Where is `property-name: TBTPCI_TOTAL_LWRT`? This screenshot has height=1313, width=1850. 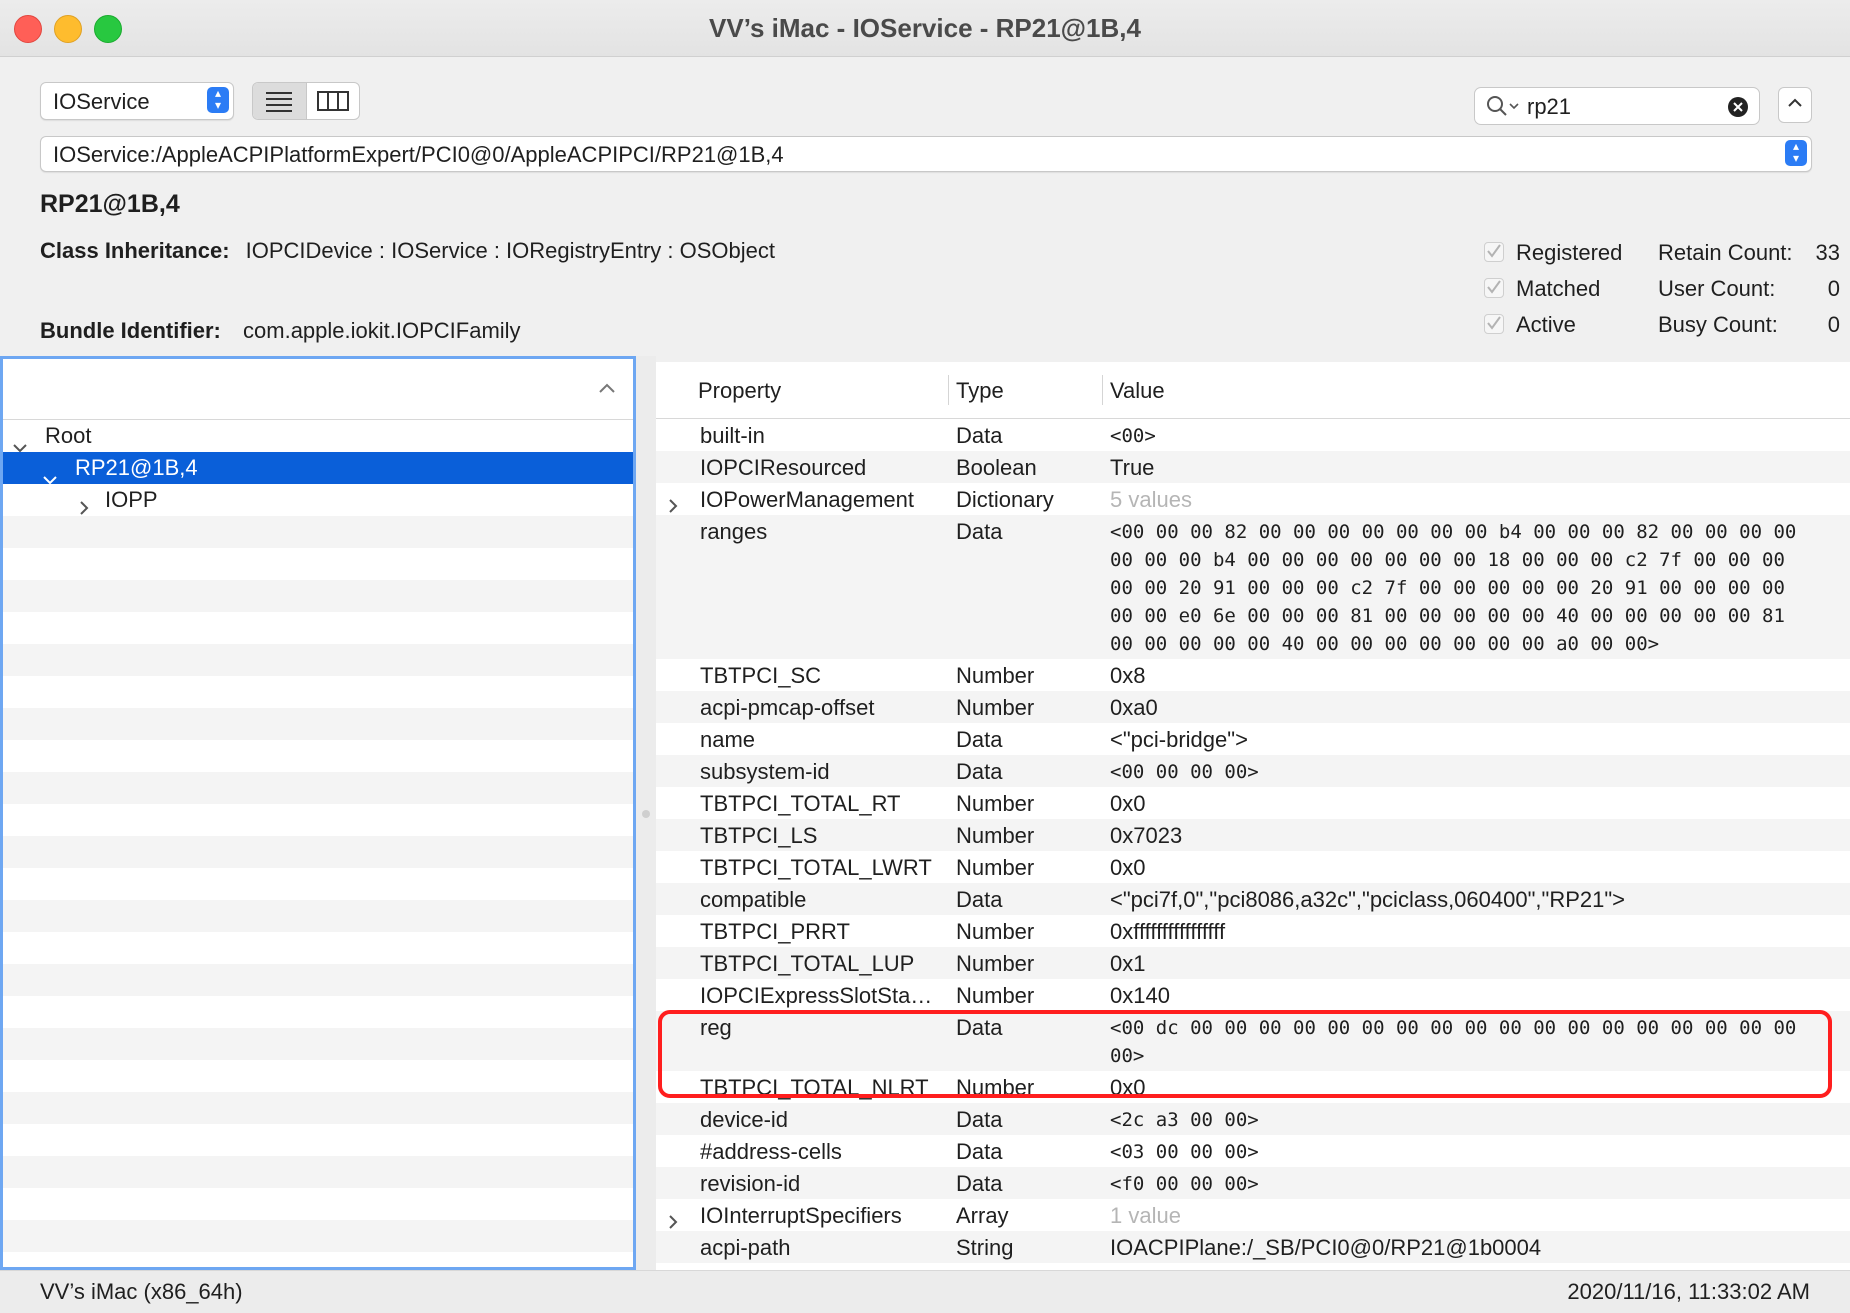
property-name: TBTPCI_TOTAL_LWRT is located at coordinates (816, 867).